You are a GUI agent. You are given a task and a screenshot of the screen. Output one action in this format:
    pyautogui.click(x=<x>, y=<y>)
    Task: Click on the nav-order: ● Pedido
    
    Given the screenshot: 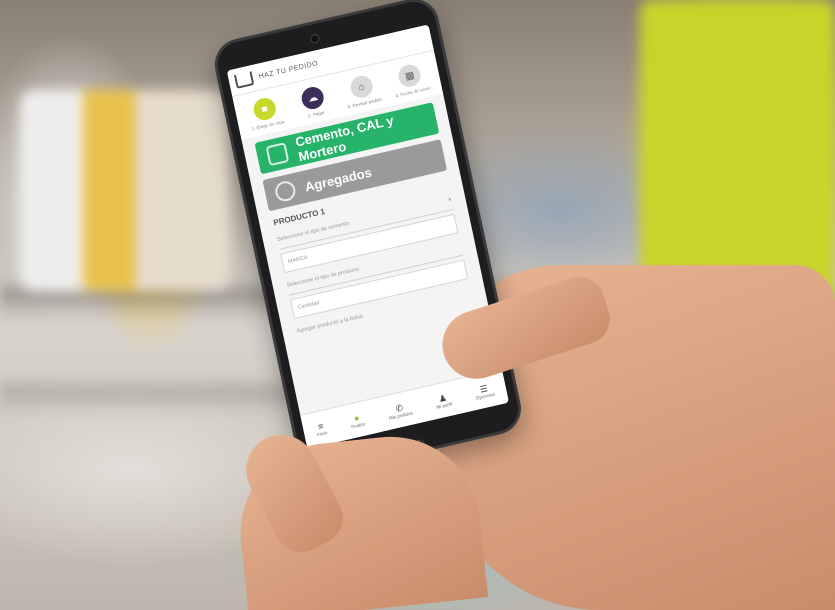 What is the action you would take?
    pyautogui.click(x=357, y=420)
    